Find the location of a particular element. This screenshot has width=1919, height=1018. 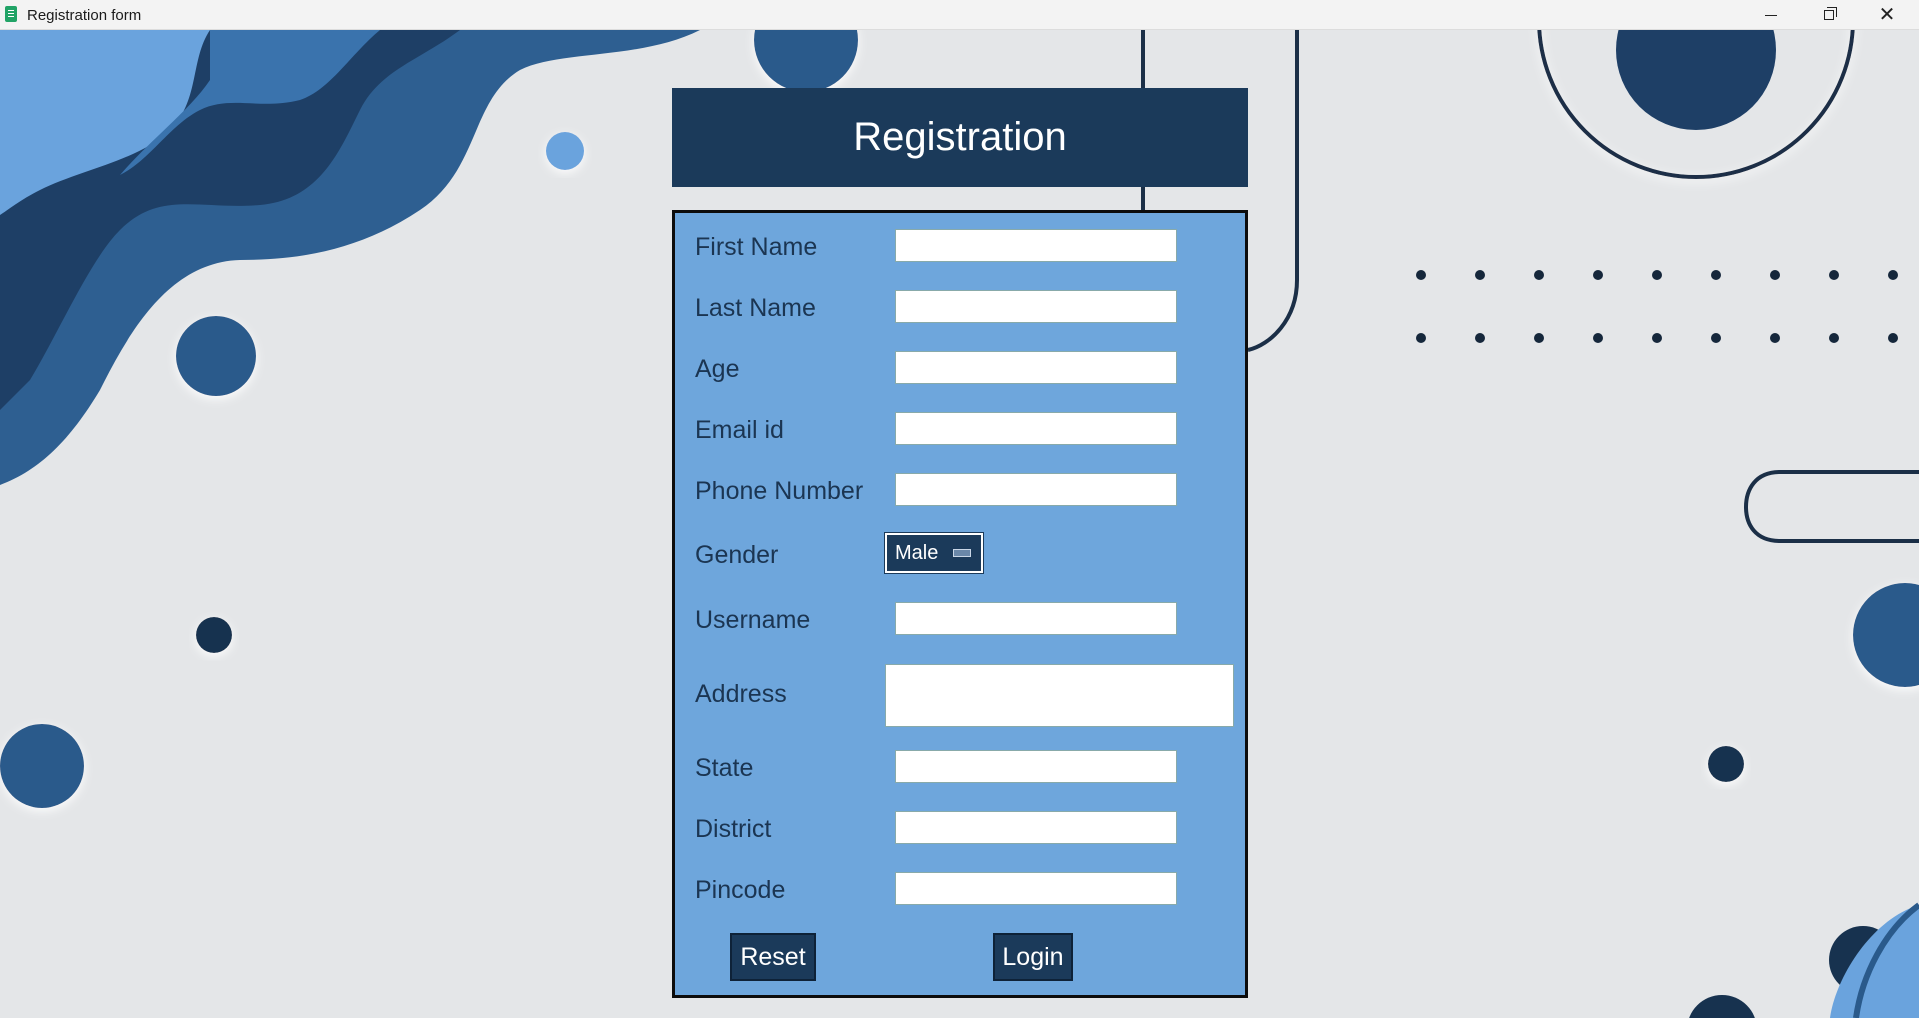

last-name-label: Last Name is located at coordinates (755, 308).